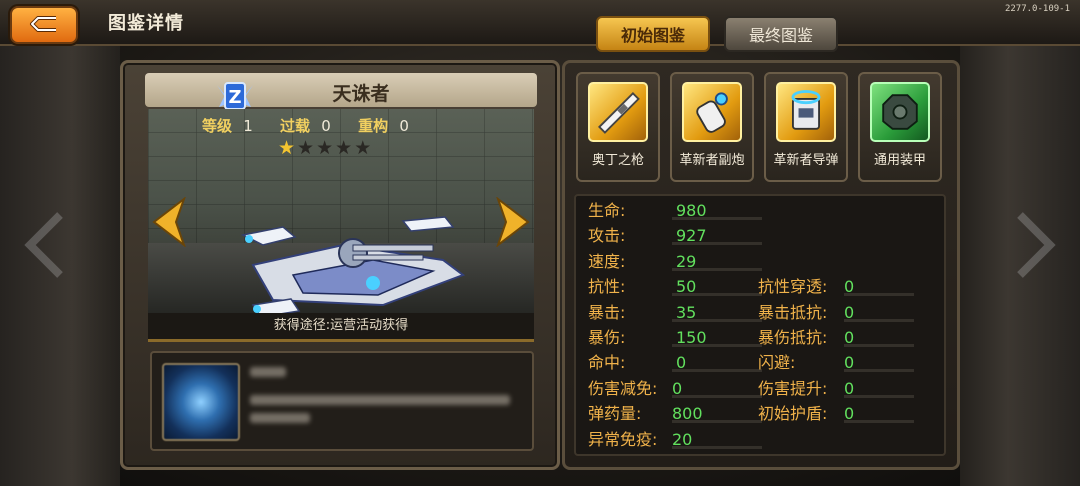 This screenshot has height=486, width=1080. I want to click on equip-slot-1: 奥丁之枪, so click(618, 127).